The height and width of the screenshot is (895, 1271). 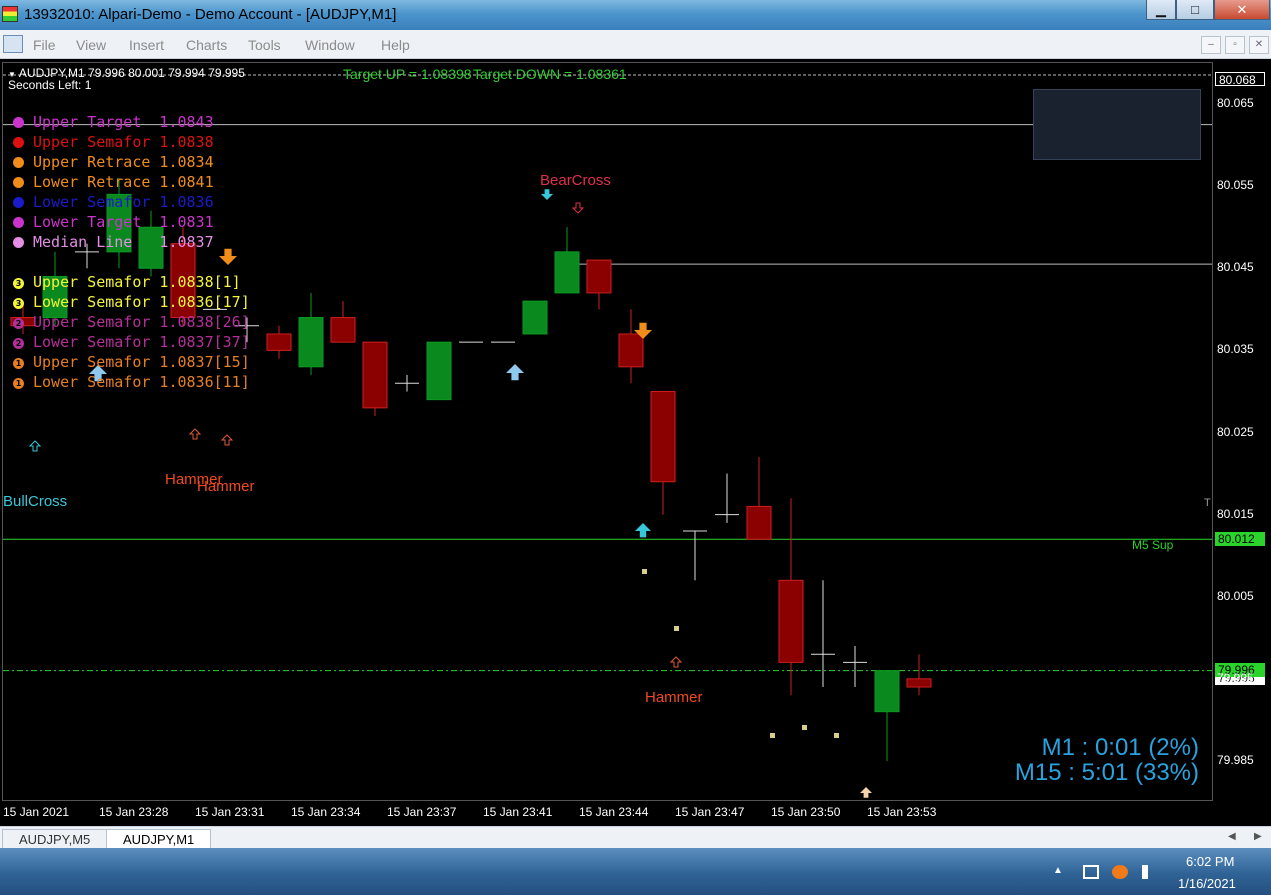 I want to click on price-tick-label: 80.045, so click(x=1235, y=267).